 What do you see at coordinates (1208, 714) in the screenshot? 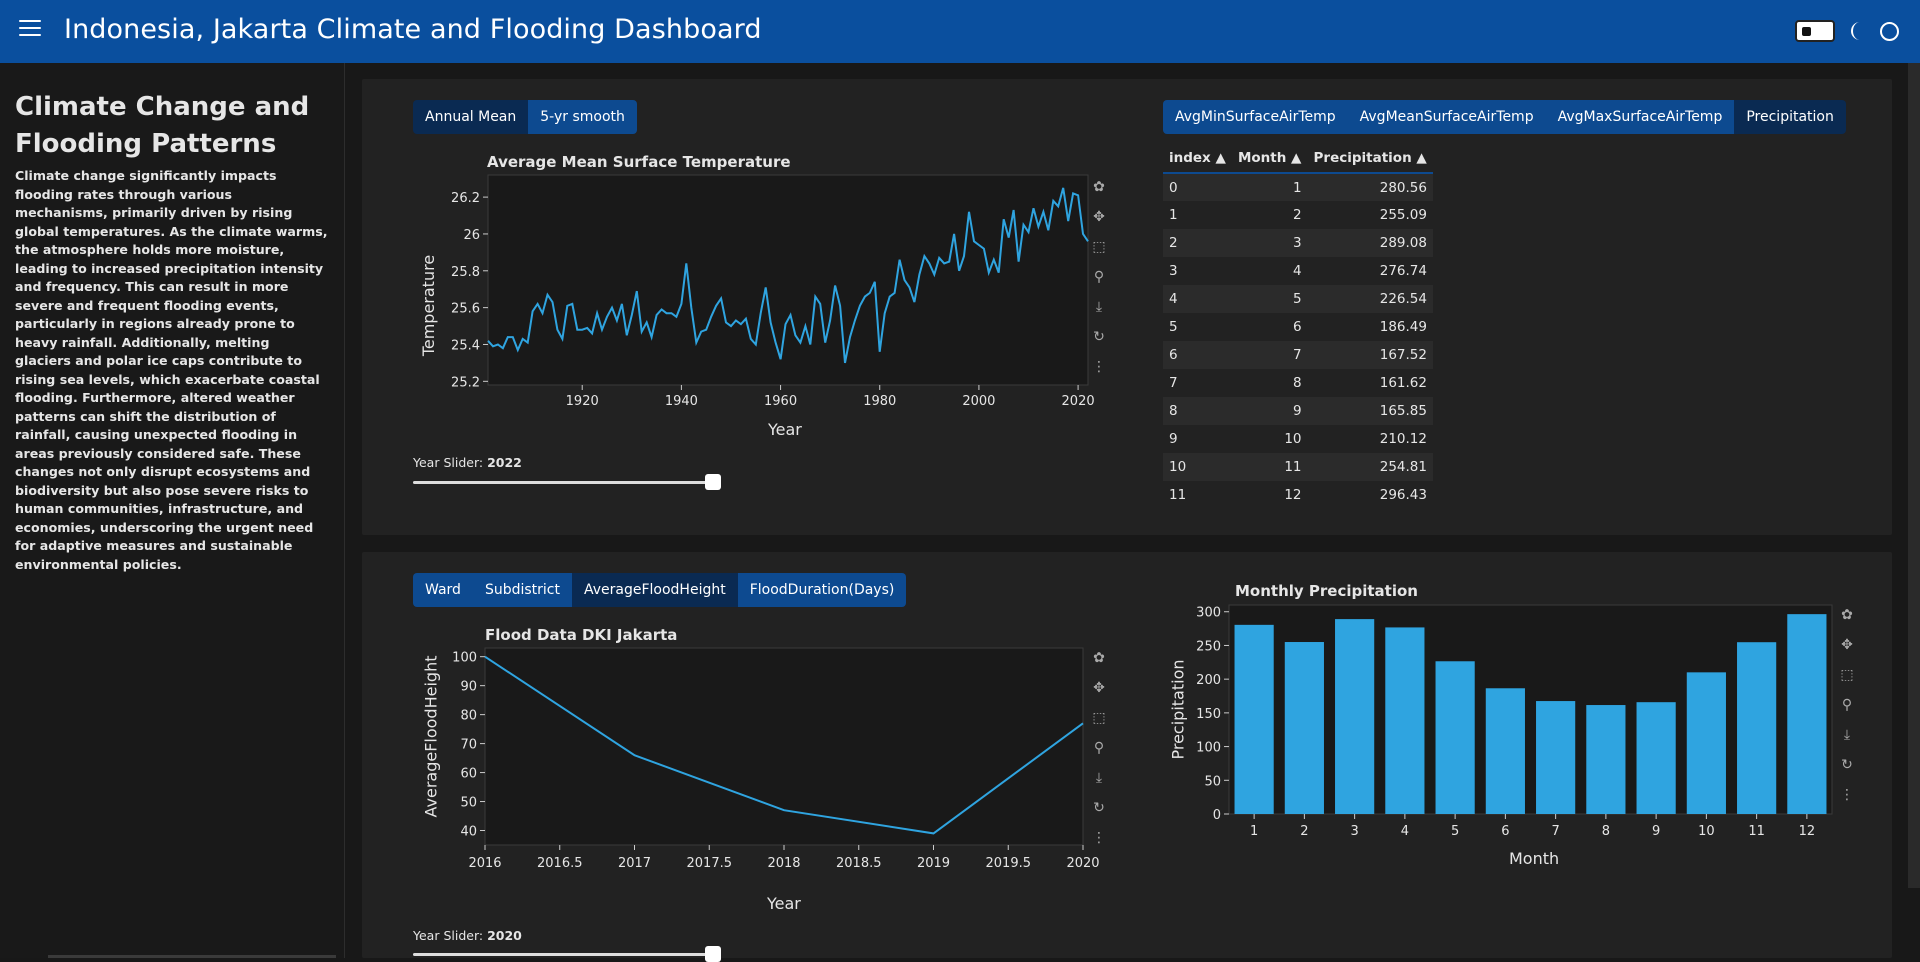
I see `y-tick-label: 150` at bounding box center [1208, 714].